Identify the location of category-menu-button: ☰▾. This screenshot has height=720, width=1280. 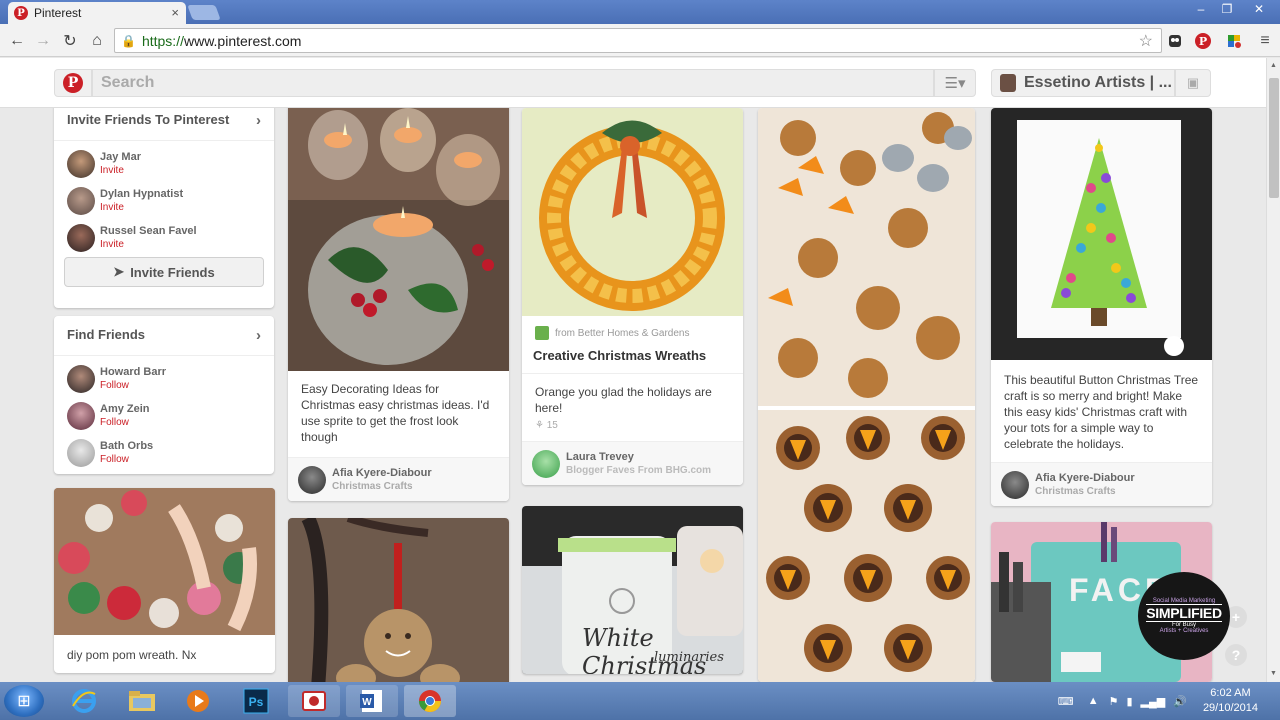
(955, 83).